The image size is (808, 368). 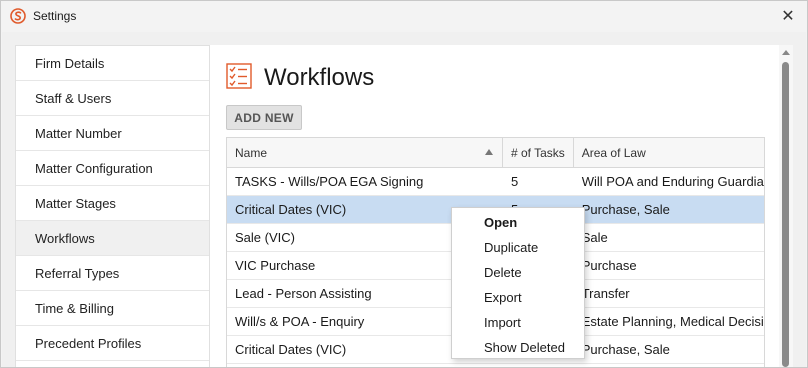 I want to click on sidebar-item-referral-types: Referral Types, so click(x=112, y=273).